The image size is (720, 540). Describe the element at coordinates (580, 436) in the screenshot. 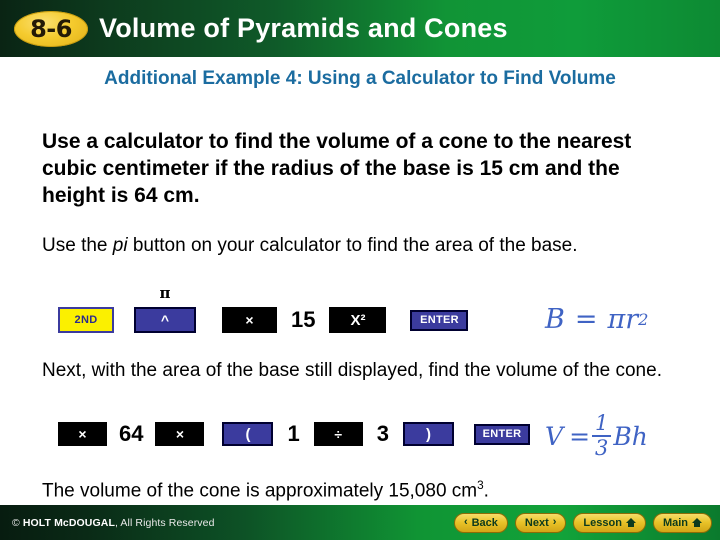

I see `formula-volume-equals: =` at that location.